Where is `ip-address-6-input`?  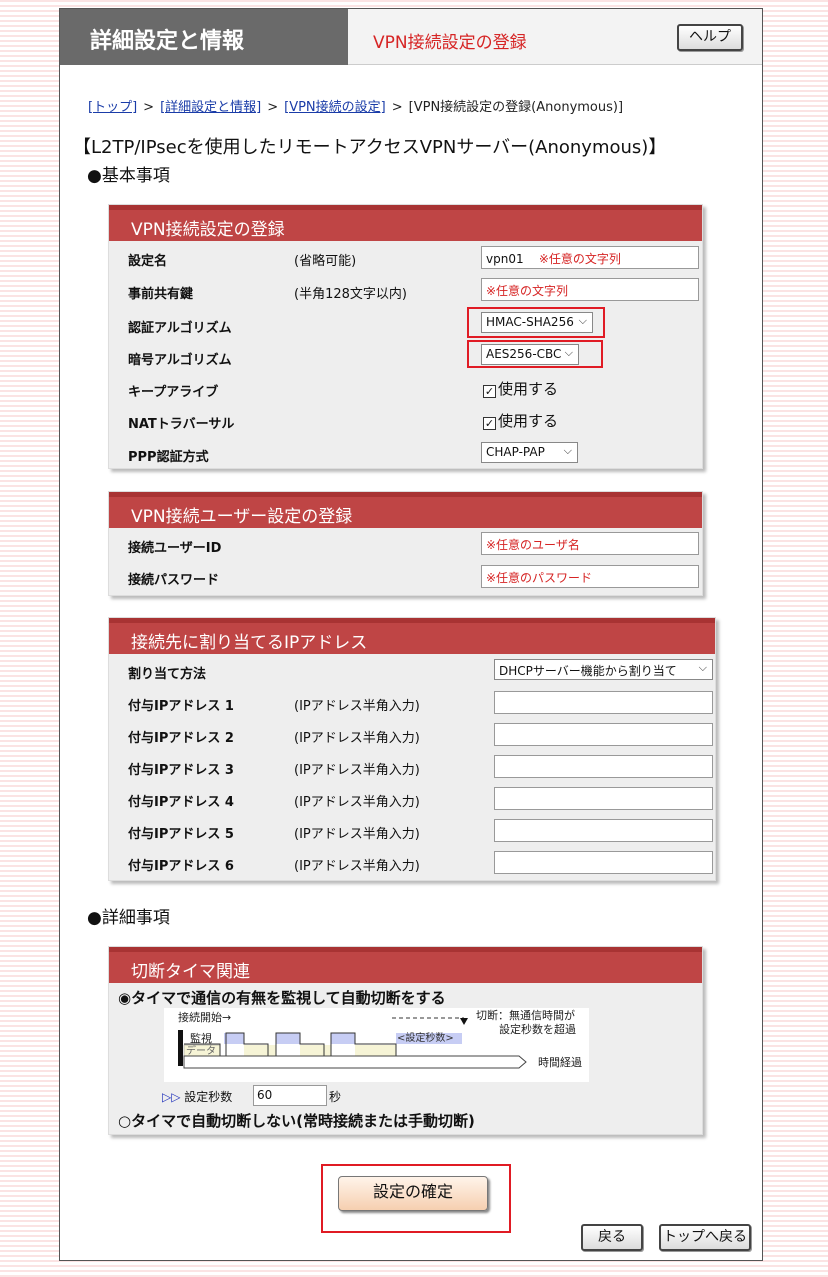 ip-address-6-input is located at coordinates (603, 862).